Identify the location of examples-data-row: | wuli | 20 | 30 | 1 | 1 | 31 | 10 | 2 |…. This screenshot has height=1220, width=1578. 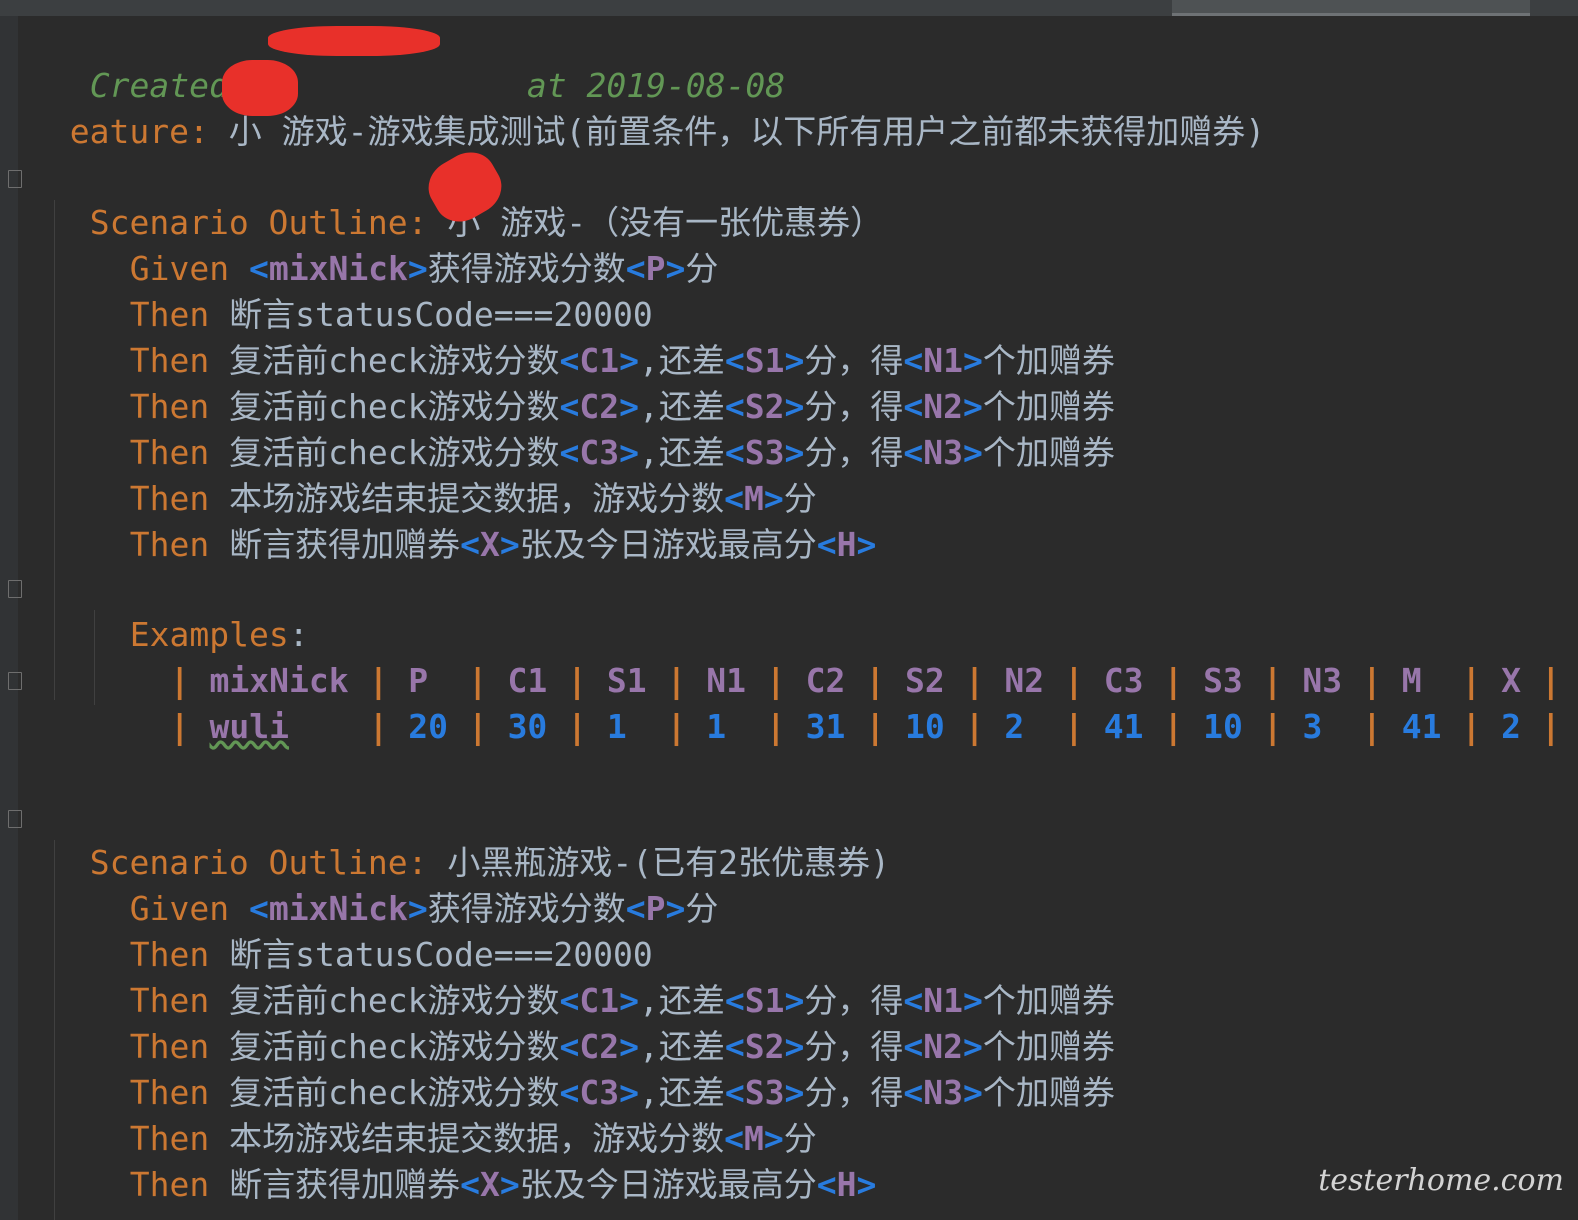
(873, 726).